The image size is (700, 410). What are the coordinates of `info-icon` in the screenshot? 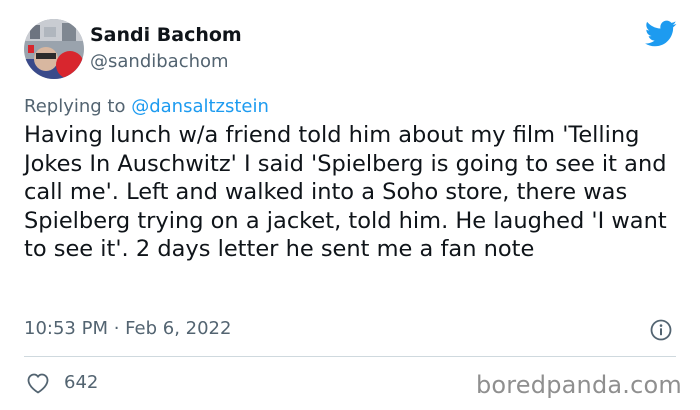 It's located at (661, 330).